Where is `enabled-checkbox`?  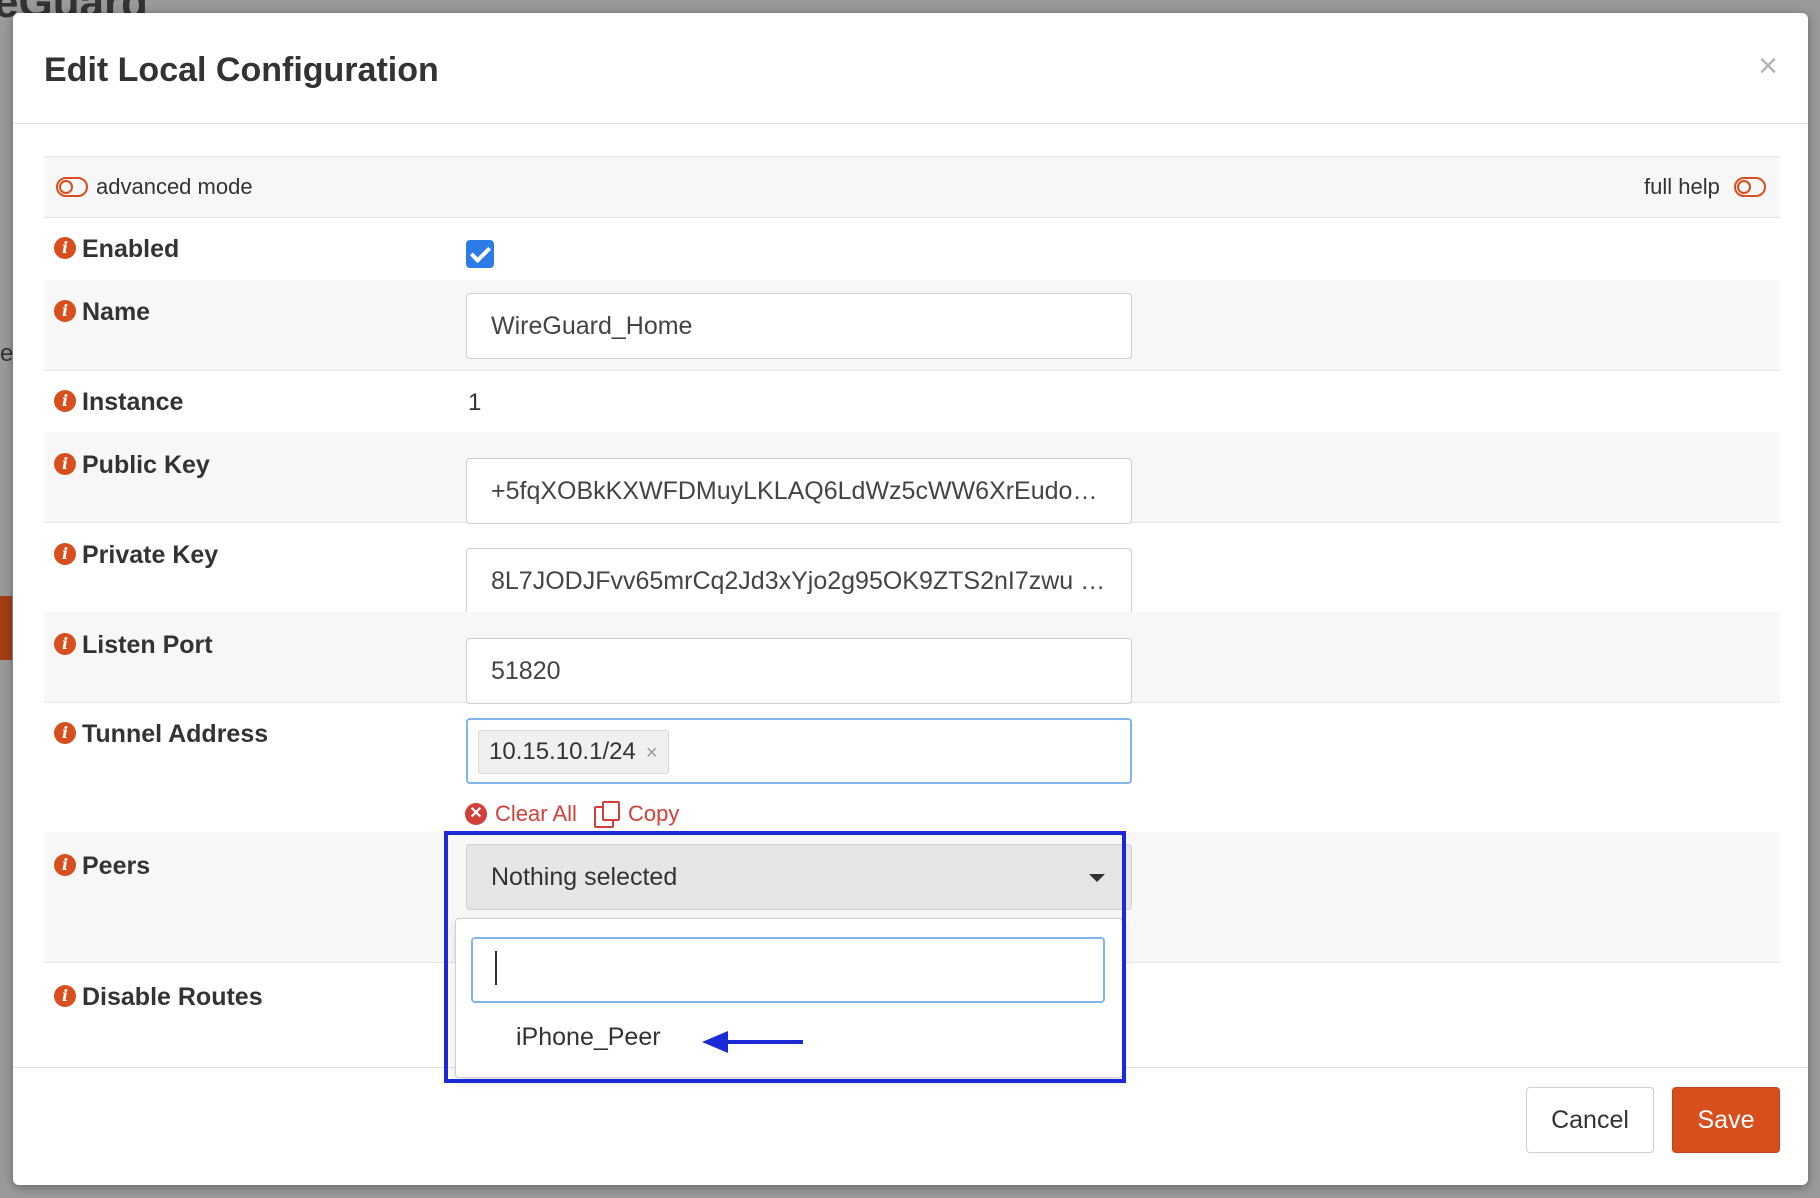 enabled-checkbox is located at coordinates (480, 254).